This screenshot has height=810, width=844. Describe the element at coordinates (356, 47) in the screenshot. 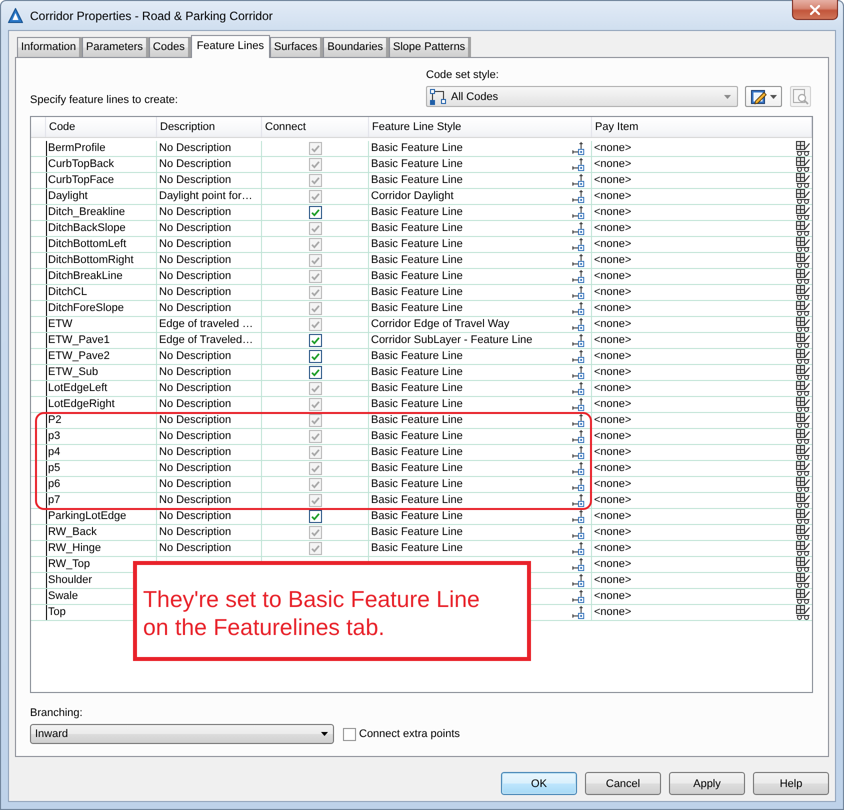

I see `tab: Boundaries` at that location.